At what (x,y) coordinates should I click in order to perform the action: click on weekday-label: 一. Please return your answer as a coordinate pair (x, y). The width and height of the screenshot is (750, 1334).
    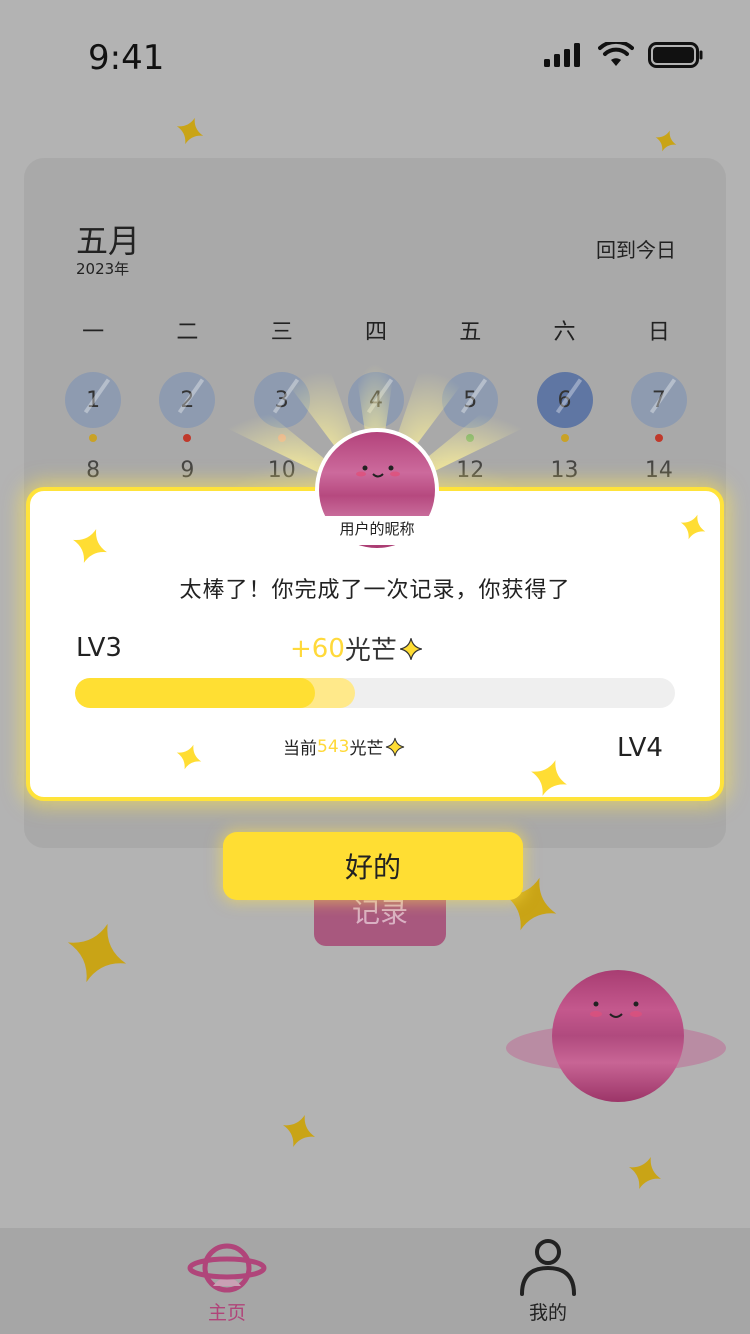
    Looking at the image, I should click on (93, 332).